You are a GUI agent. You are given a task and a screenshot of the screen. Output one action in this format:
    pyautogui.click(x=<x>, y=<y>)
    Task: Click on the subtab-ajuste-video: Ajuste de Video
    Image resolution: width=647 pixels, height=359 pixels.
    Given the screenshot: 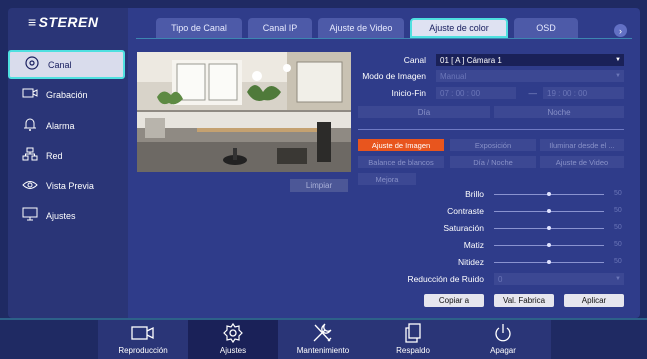 What is the action you would take?
    pyautogui.click(x=582, y=162)
    